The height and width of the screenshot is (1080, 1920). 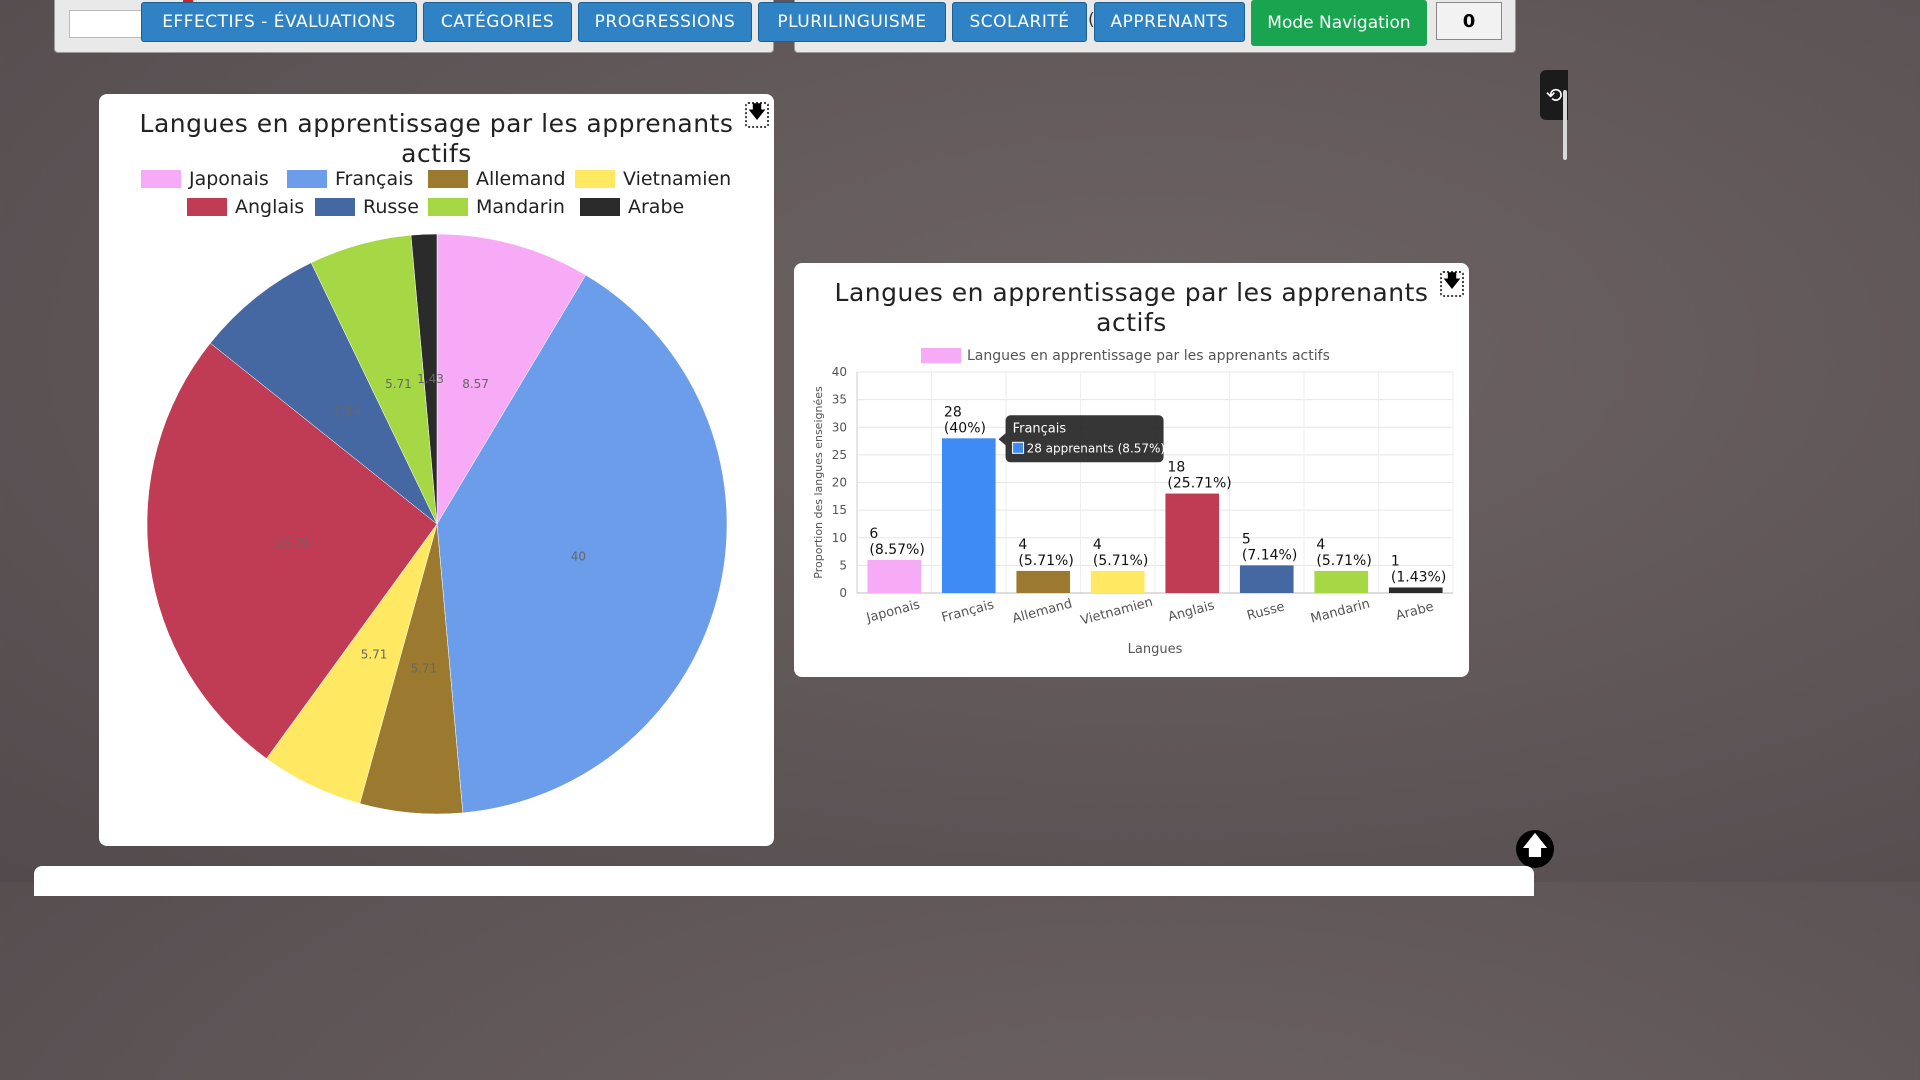 I want to click on nav-button-categories: CATÉGORIES, so click(x=497, y=22).